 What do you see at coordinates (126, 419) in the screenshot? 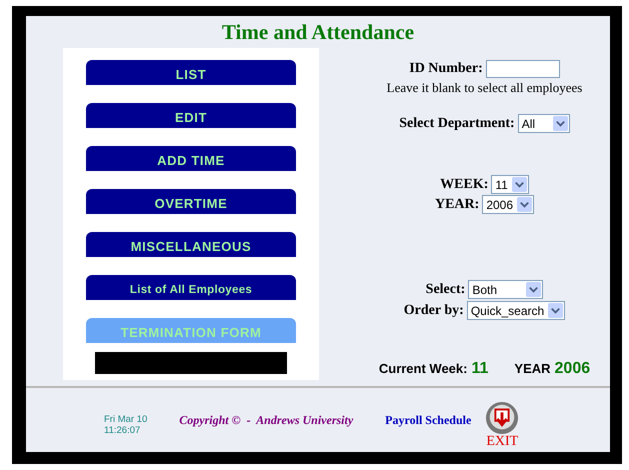
I see `date-text: Fri Mar 10` at bounding box center [126, 419].